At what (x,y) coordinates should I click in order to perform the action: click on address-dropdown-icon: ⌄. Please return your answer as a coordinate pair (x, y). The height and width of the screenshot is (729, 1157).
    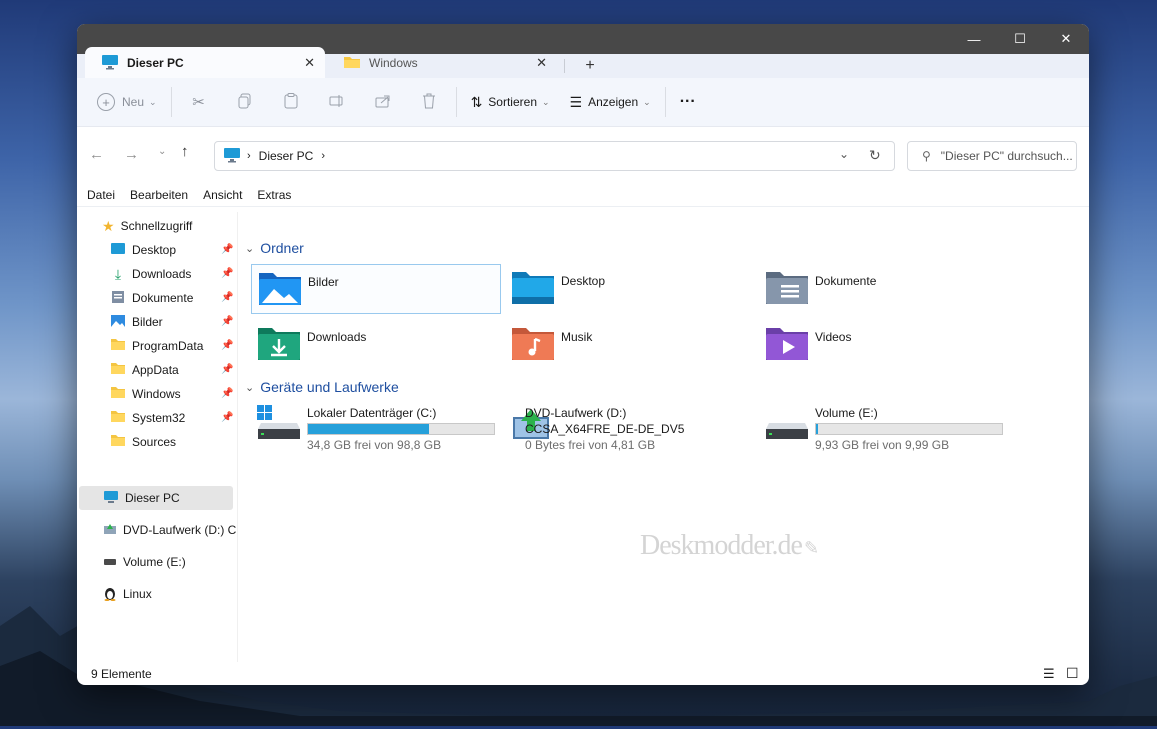
    Looking at the image, I should click on (844, 154).